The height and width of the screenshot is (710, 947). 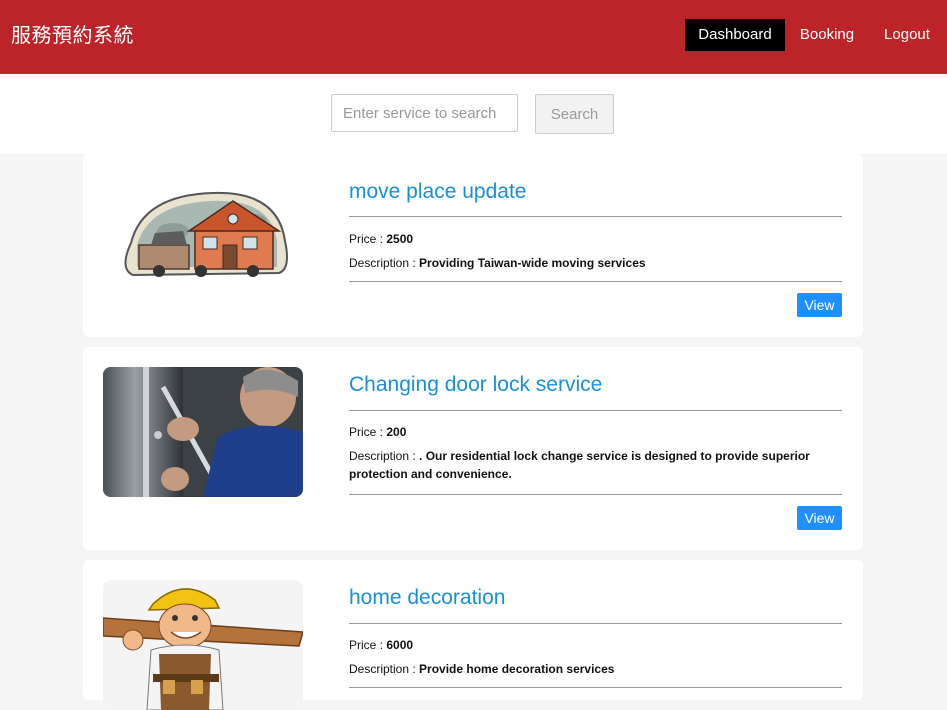 I want to click on app-brand: 服務預約系統, so click(x=72, y=33).